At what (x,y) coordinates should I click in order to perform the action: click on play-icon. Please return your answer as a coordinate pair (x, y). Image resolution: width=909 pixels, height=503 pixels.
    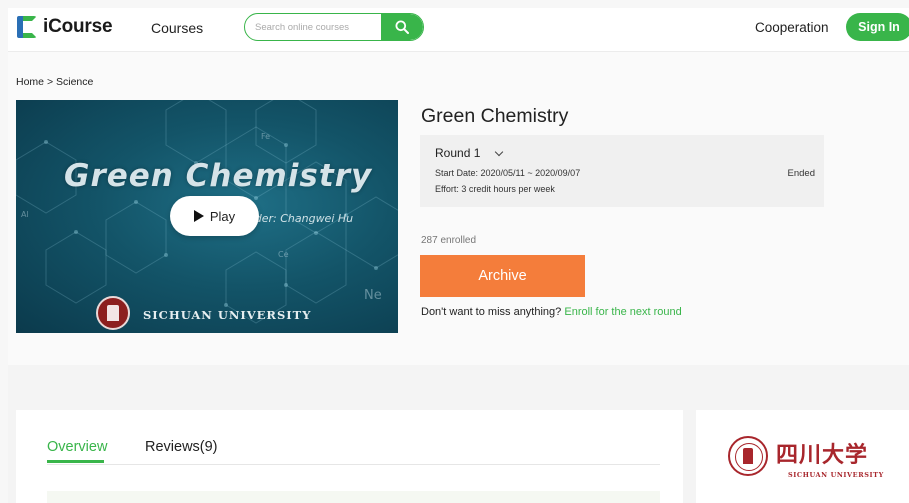
    Looking at the image, I should click on (198, 216).